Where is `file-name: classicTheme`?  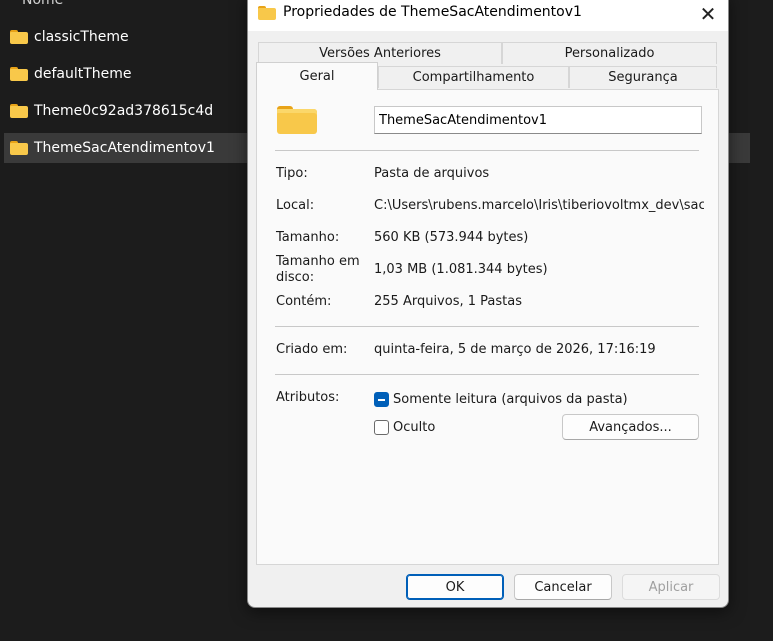
file-name: classicTheme is located at coordinates (81, 37).